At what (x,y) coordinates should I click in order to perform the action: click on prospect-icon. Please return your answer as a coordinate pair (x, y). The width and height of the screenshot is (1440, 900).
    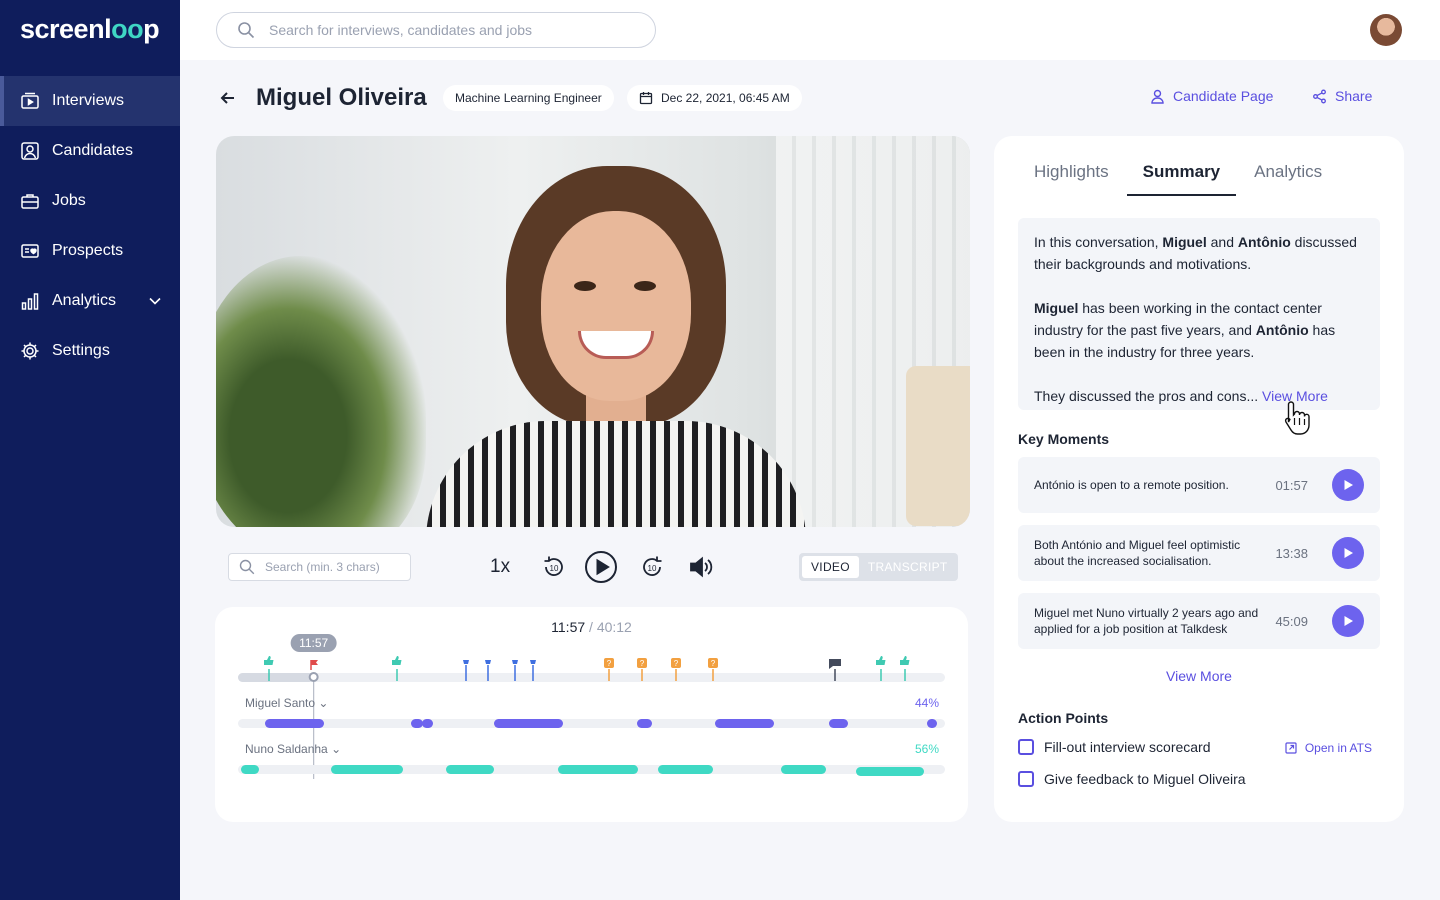
    Looking at the image, I should click on (30, 251).